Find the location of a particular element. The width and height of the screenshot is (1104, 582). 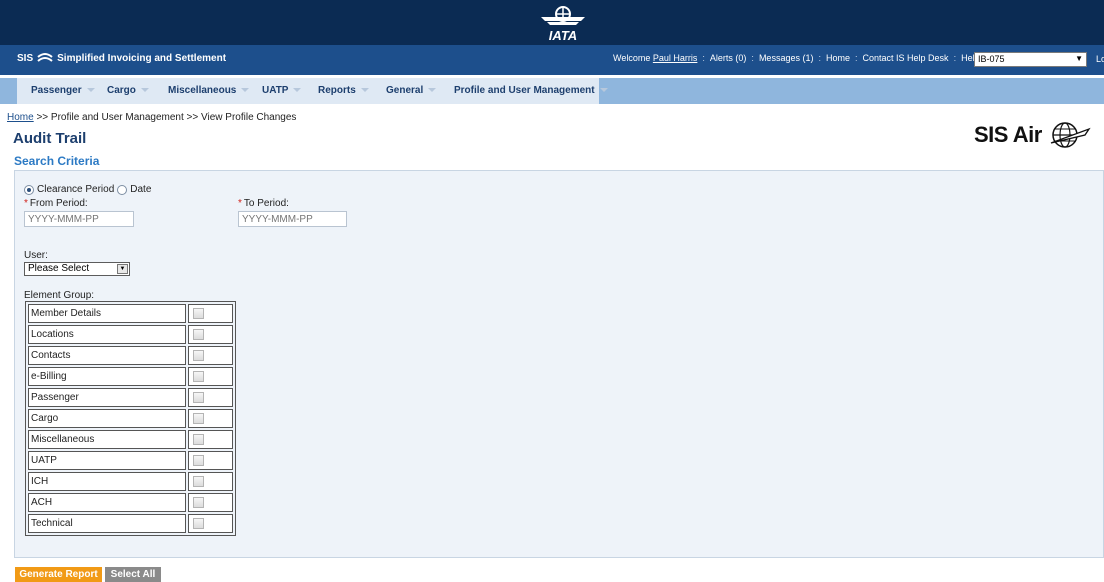

app-title: SIS Simplified Invoicing and Settlement is located at coordinates (121, 58).